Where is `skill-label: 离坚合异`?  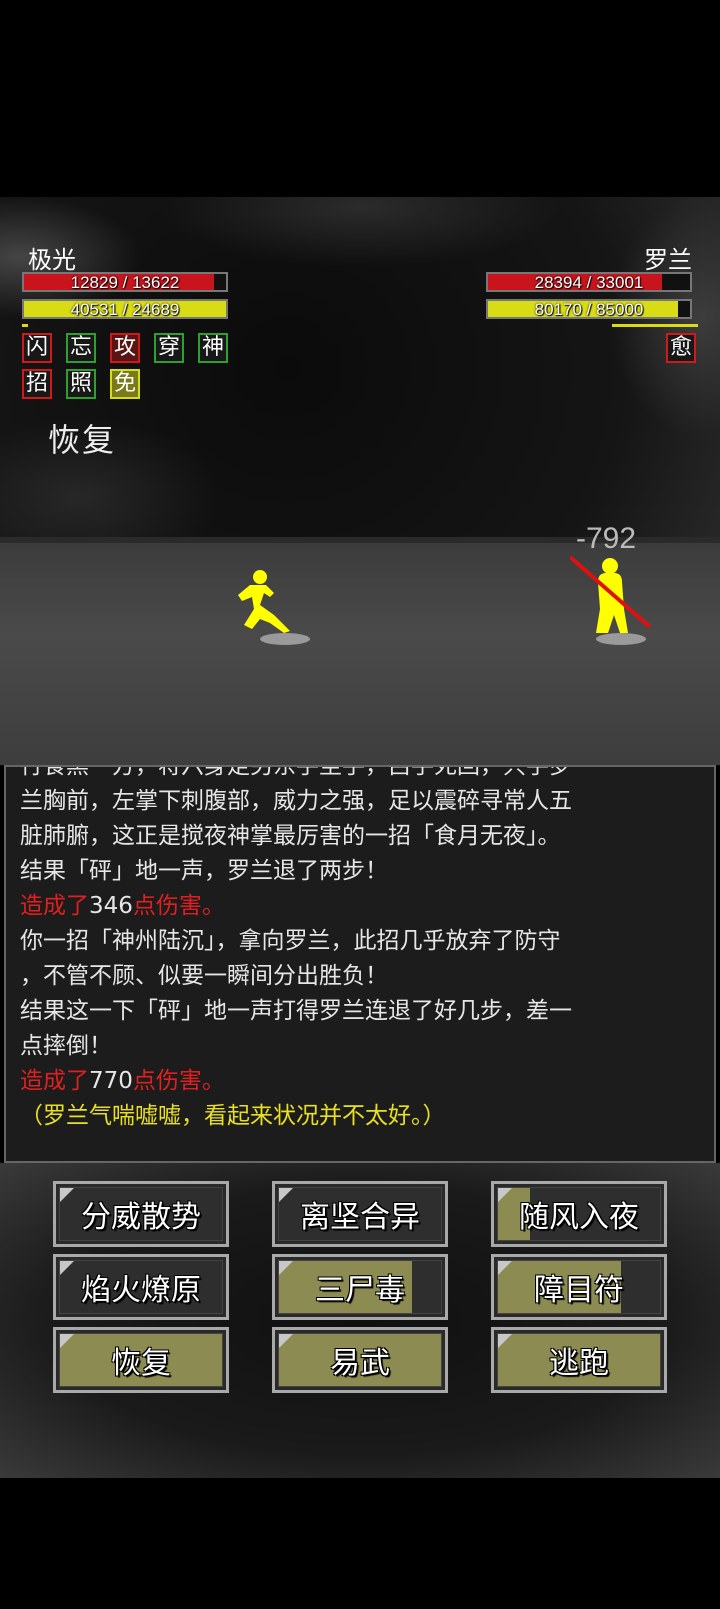 skill-label: 离坚合异 is located at coordinates (360, 1217).